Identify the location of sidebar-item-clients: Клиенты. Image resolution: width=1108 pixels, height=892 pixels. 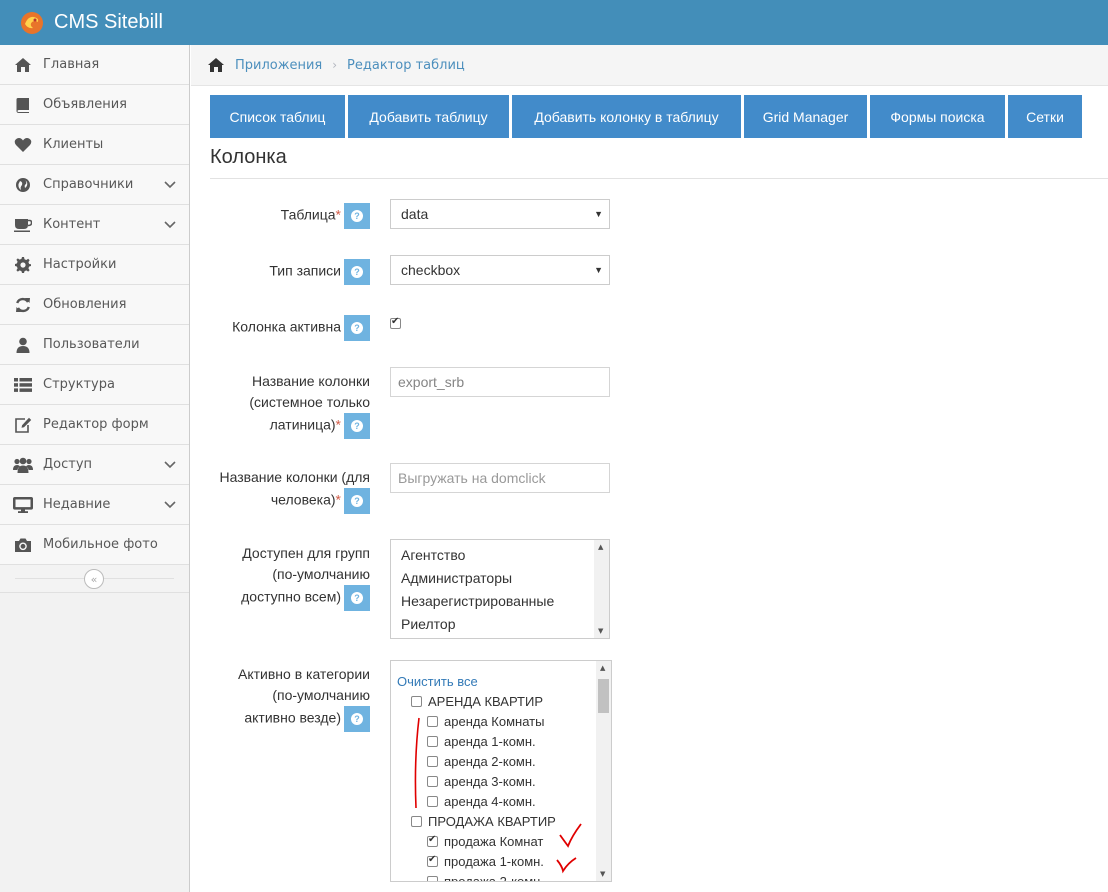
(94, 145).